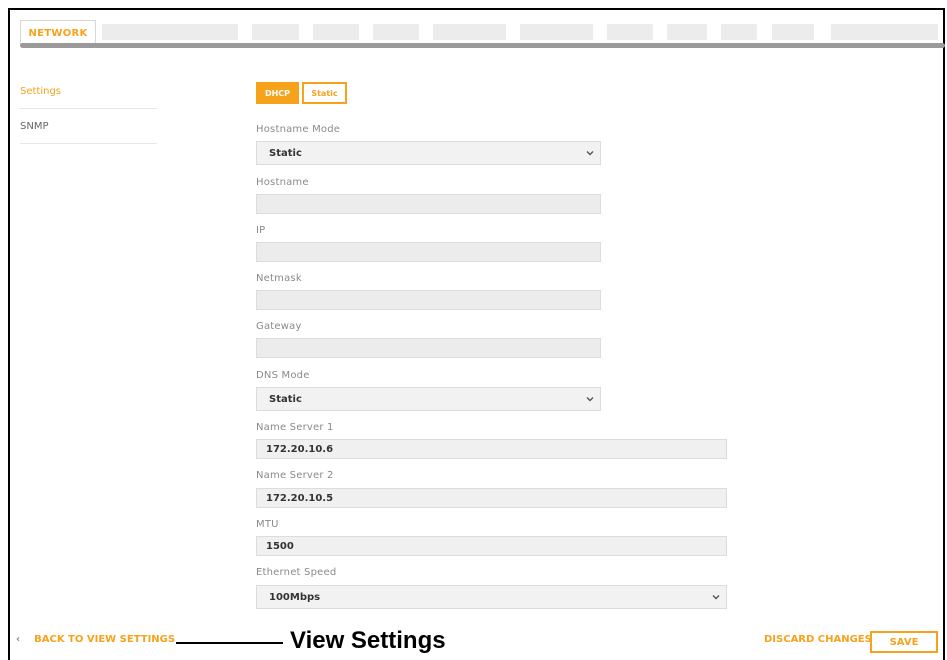 Image resolution: width=947 pixels, height=660 pixels. Describe the element at coordinates (491, 546) in the screenshot. I see `mtu-field: 1500` at that location.